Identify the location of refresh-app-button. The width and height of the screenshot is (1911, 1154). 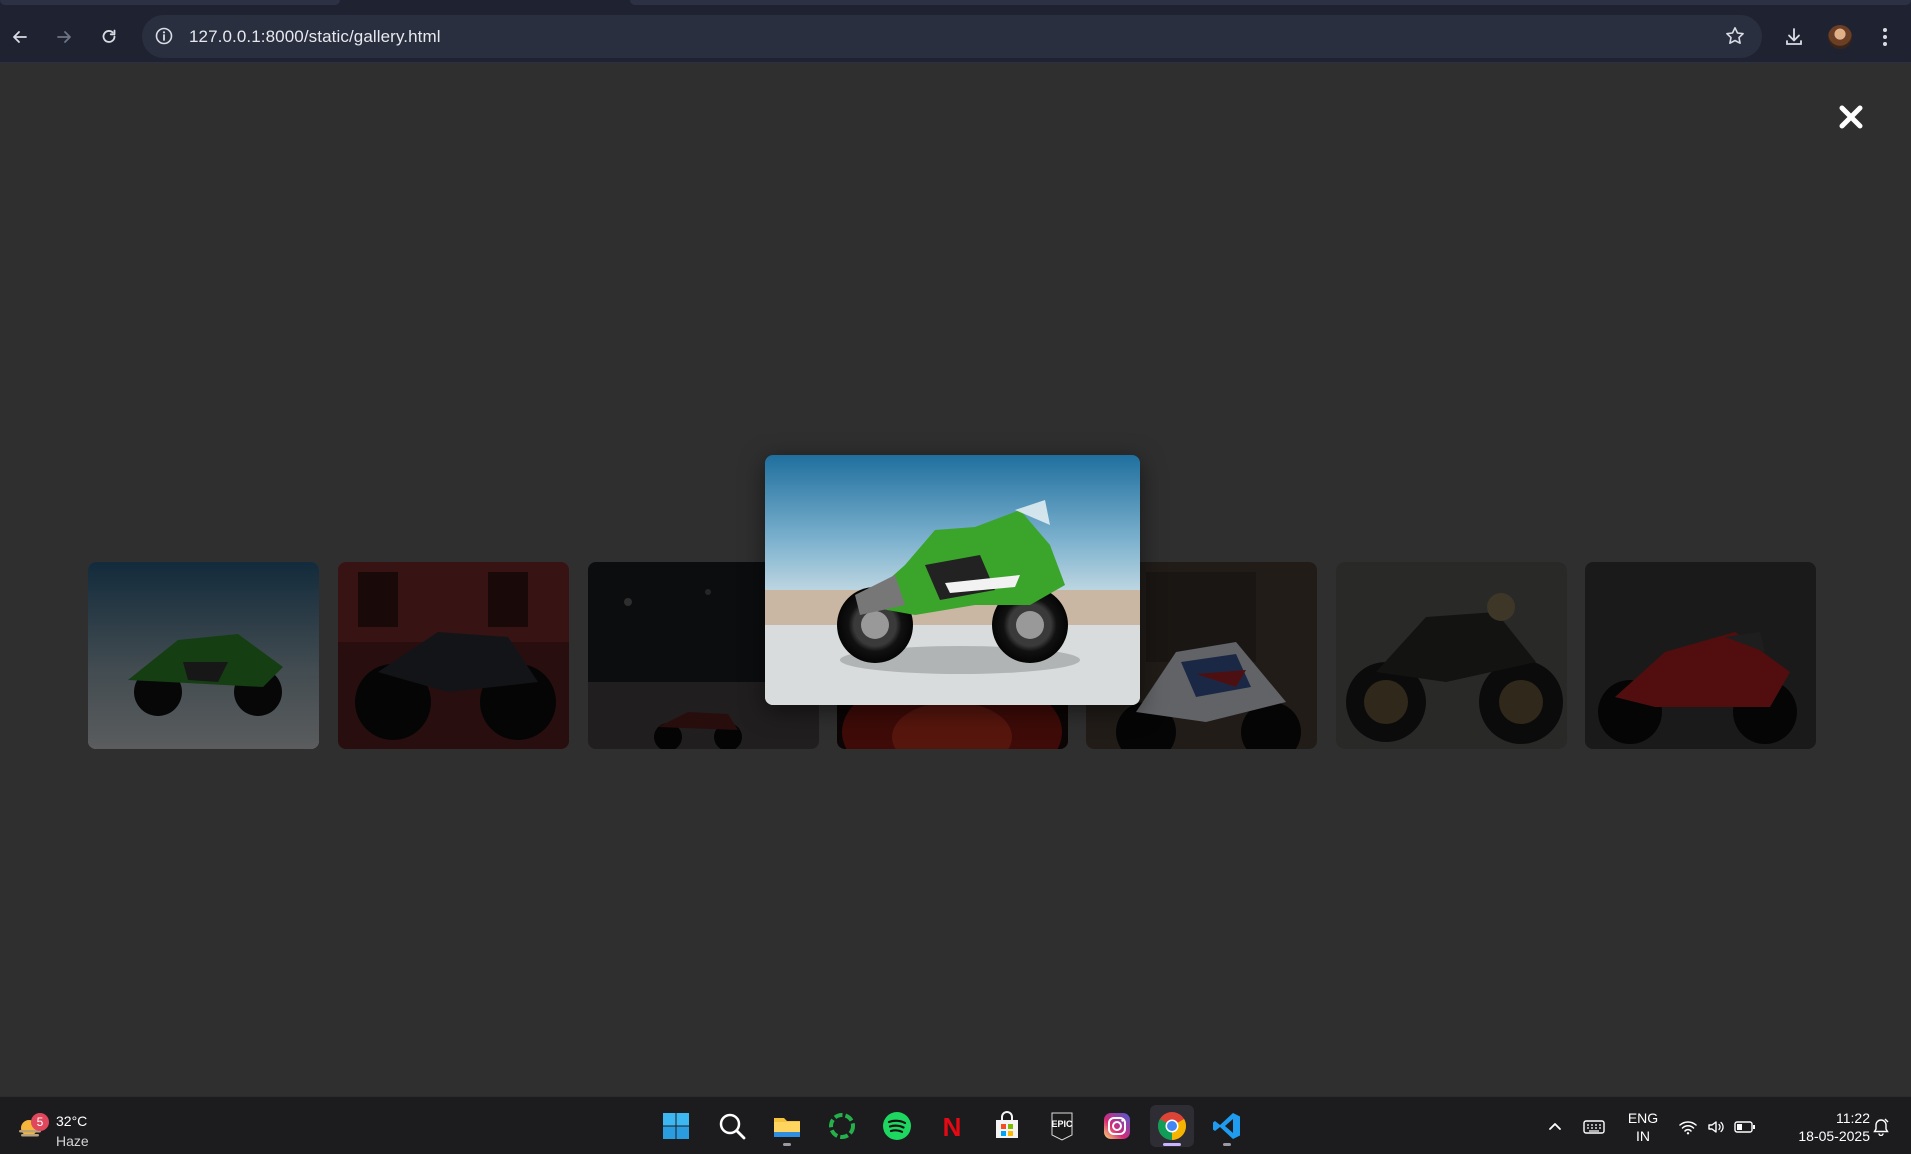
(842, 1126).